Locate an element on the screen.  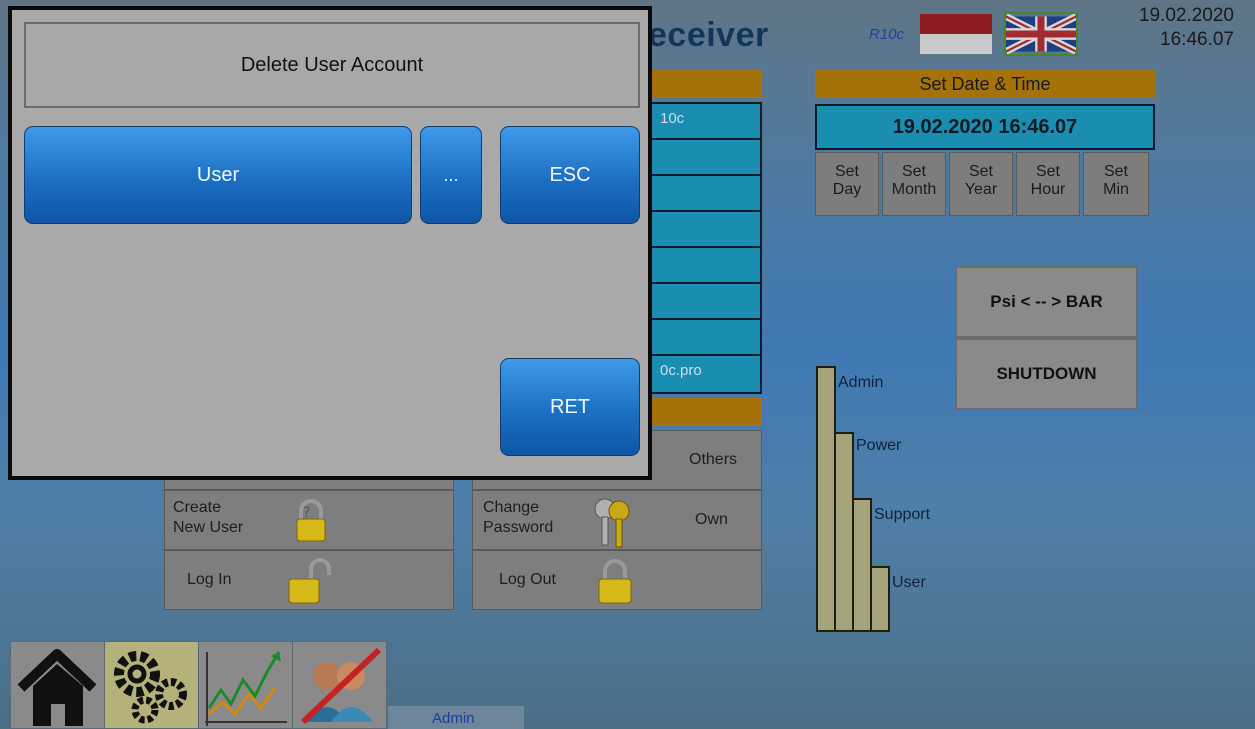
set-month-button: Set Month is located at coordinates (914, 184).